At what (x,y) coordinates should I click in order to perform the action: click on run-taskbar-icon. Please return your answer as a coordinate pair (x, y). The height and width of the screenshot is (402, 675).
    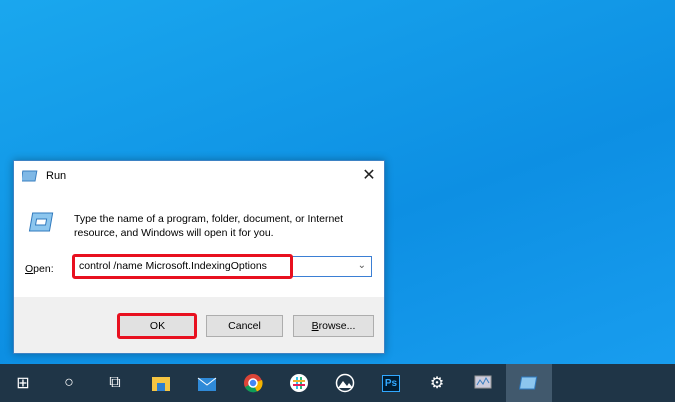
    Looking at the image, I should click on (529, 383).